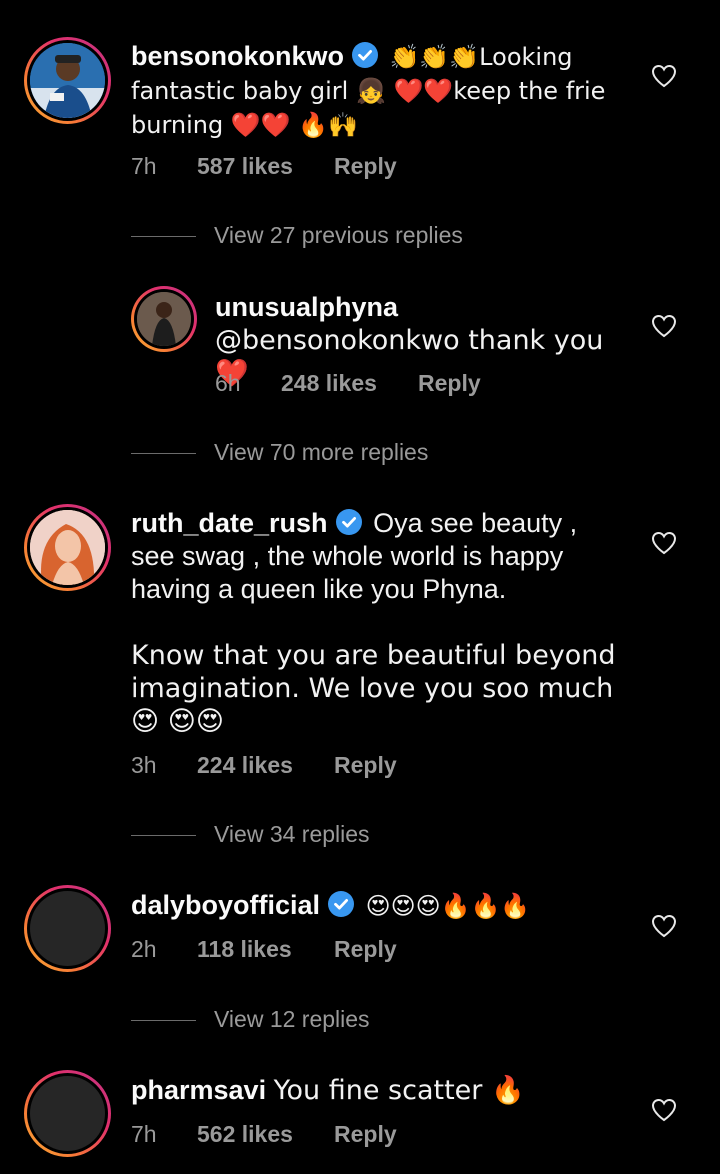 This screenshot has height=1174, width=720. I want to click on comment-time: 6h, so click(228, 383).